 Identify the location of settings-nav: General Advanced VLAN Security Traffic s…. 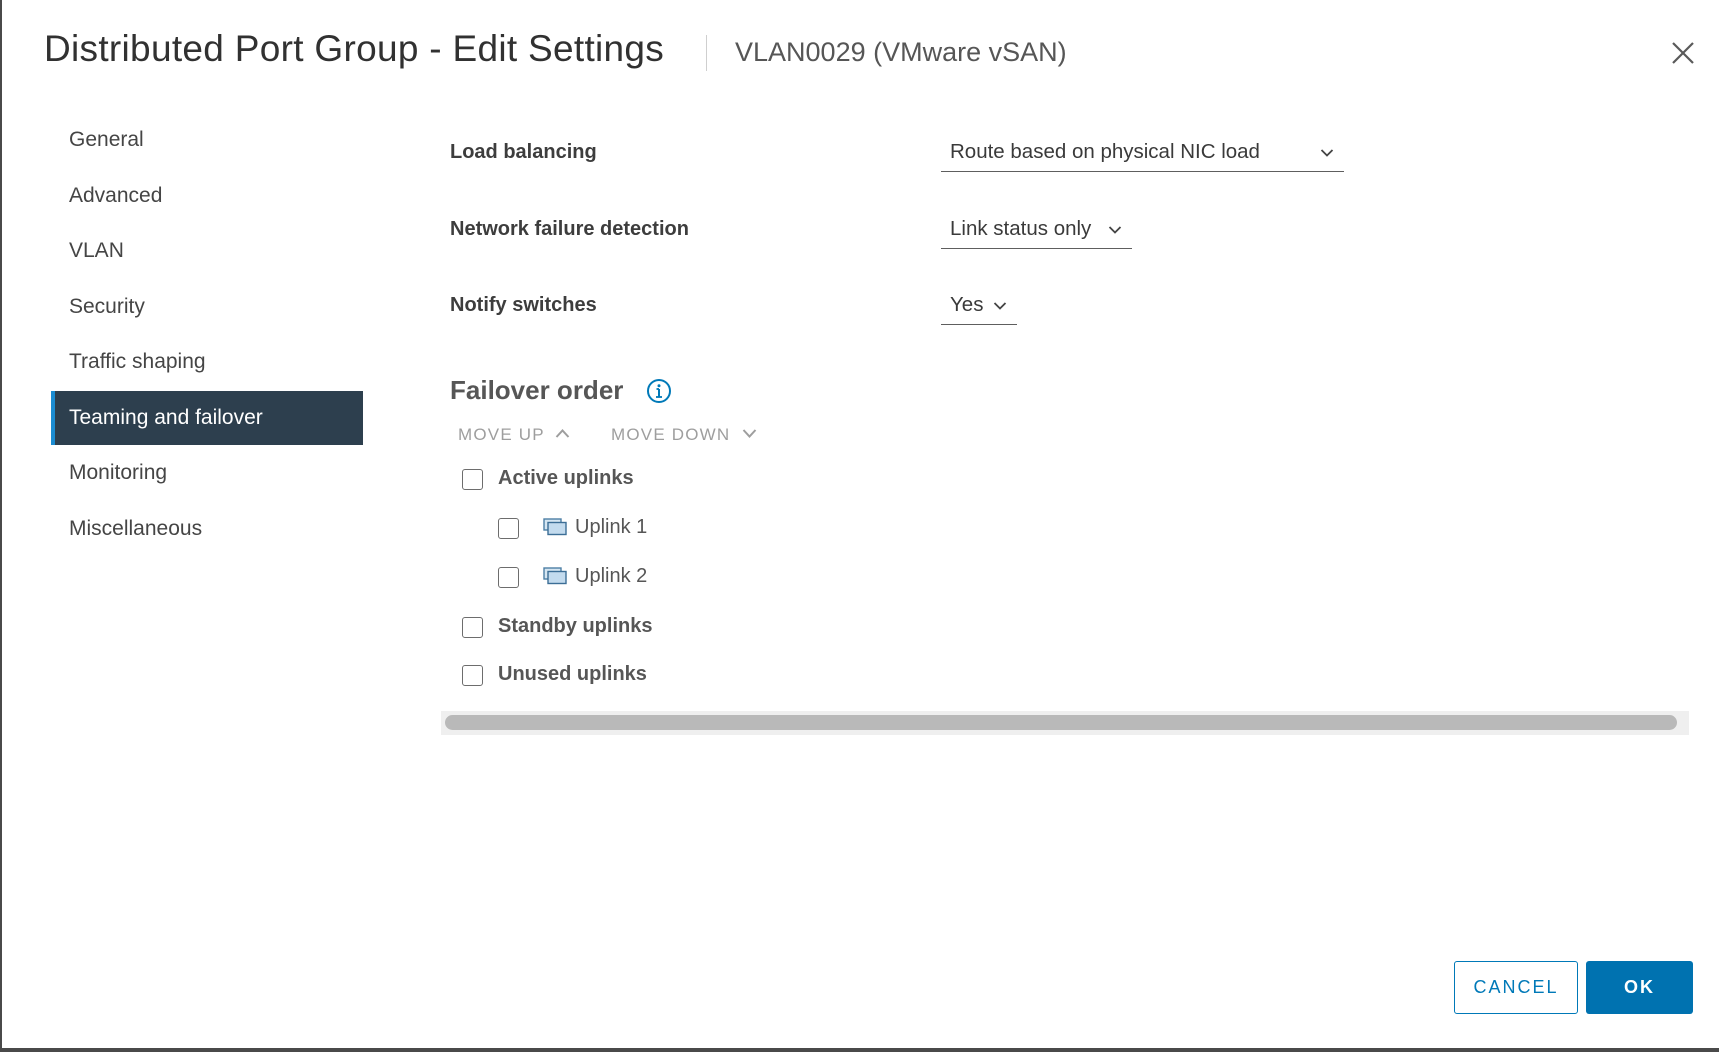
(207, 335).